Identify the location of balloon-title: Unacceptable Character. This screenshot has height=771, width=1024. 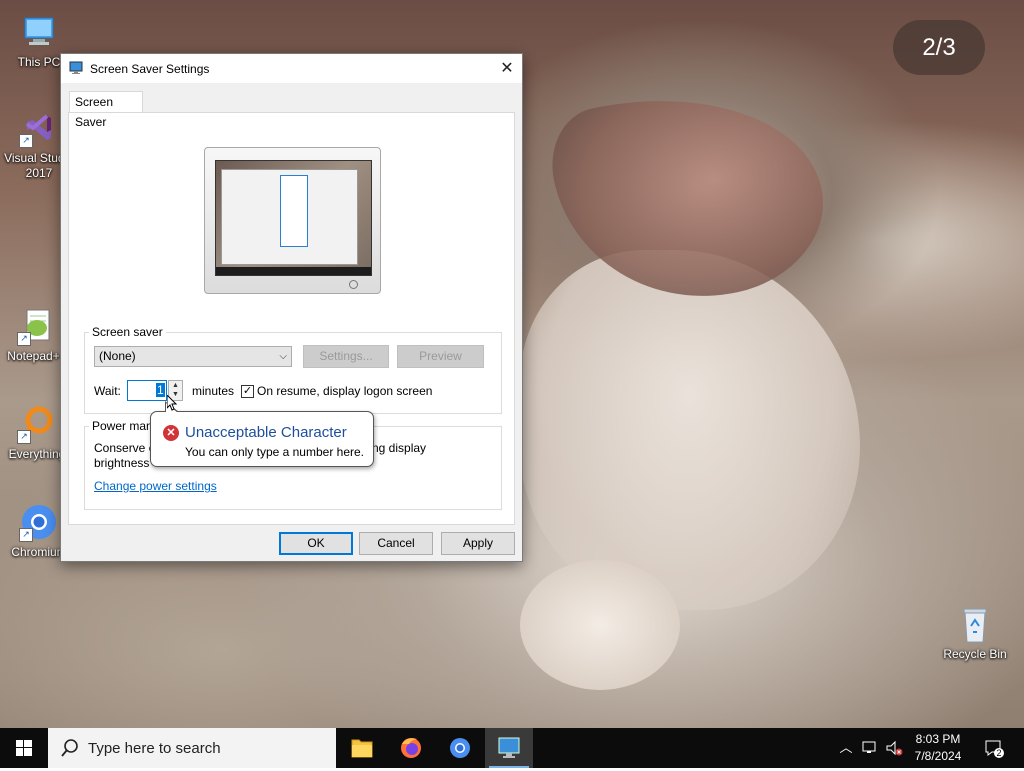
(266, 432).